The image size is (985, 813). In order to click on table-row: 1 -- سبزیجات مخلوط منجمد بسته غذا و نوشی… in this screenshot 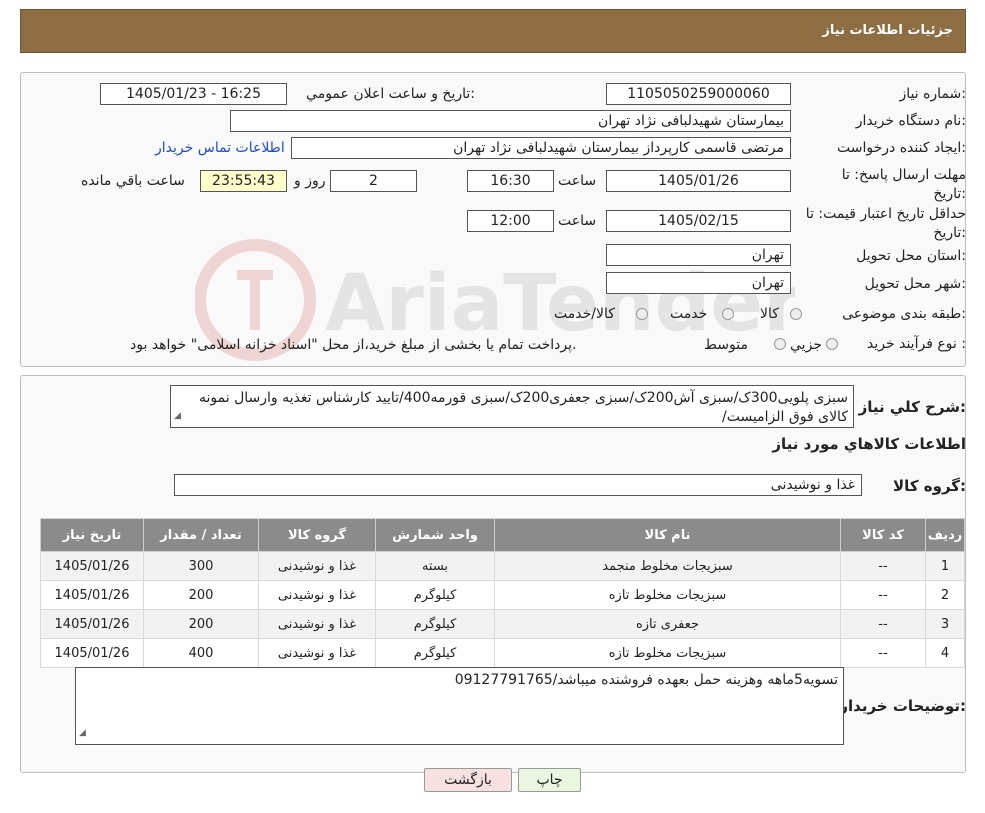, I will do `click(502, 566)`.